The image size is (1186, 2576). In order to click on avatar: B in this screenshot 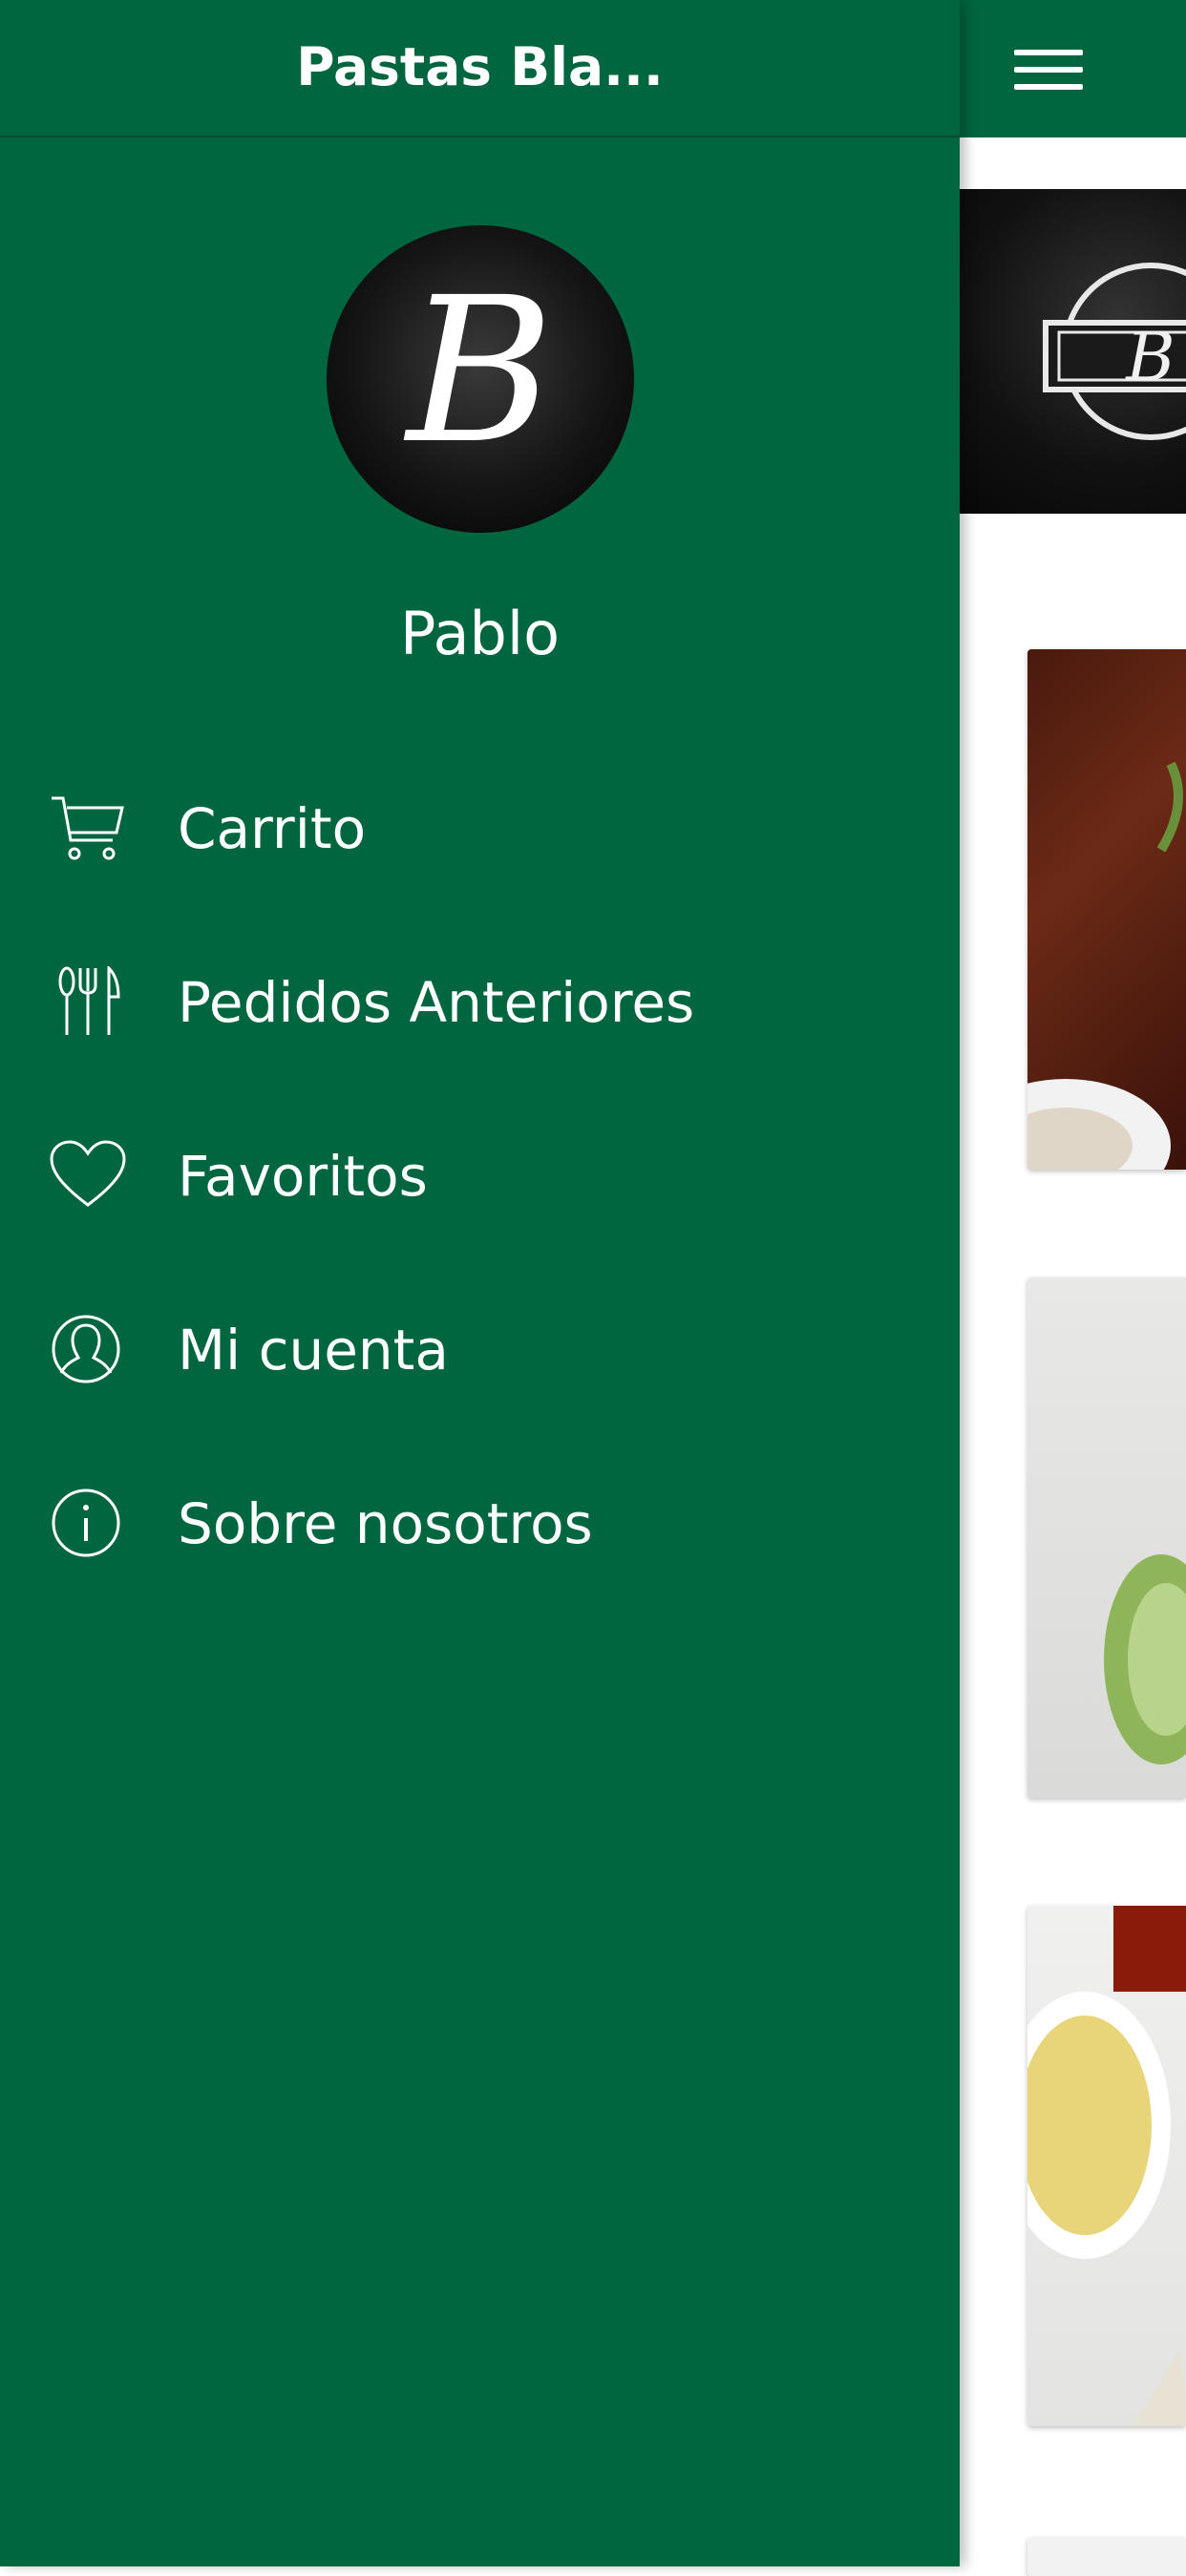, I will do `click(480, 379)`.